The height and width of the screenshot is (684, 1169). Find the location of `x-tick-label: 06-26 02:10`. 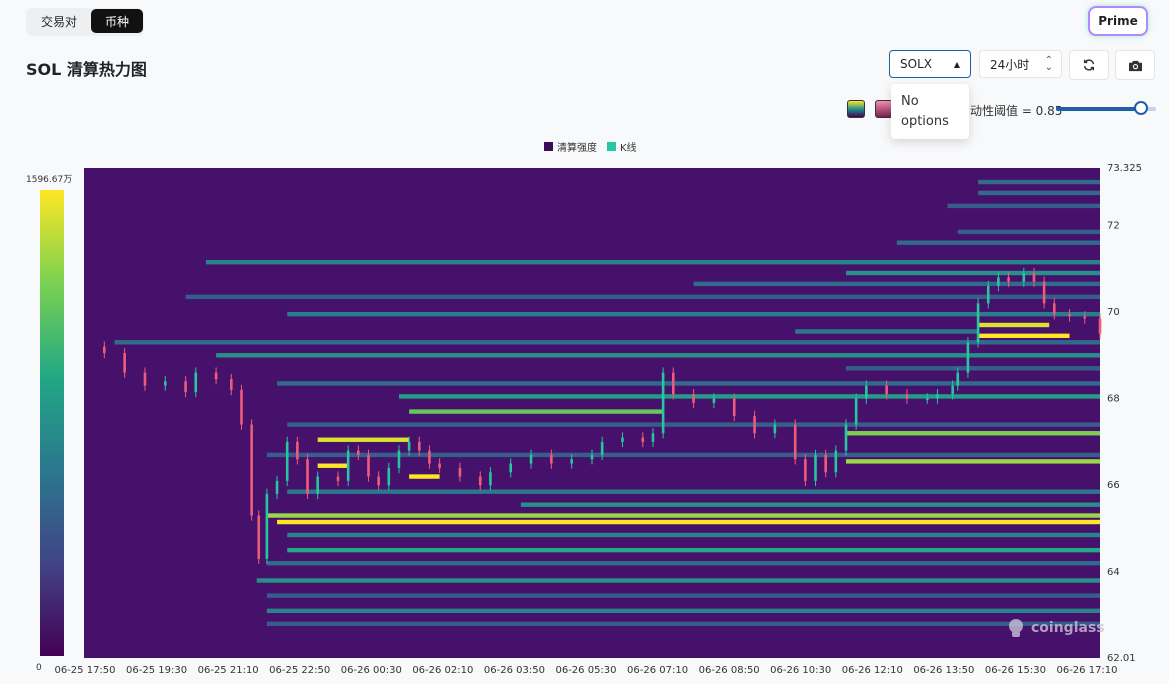

x-tick-label: 06-26 02:10 is located at coordinates (442, 670).